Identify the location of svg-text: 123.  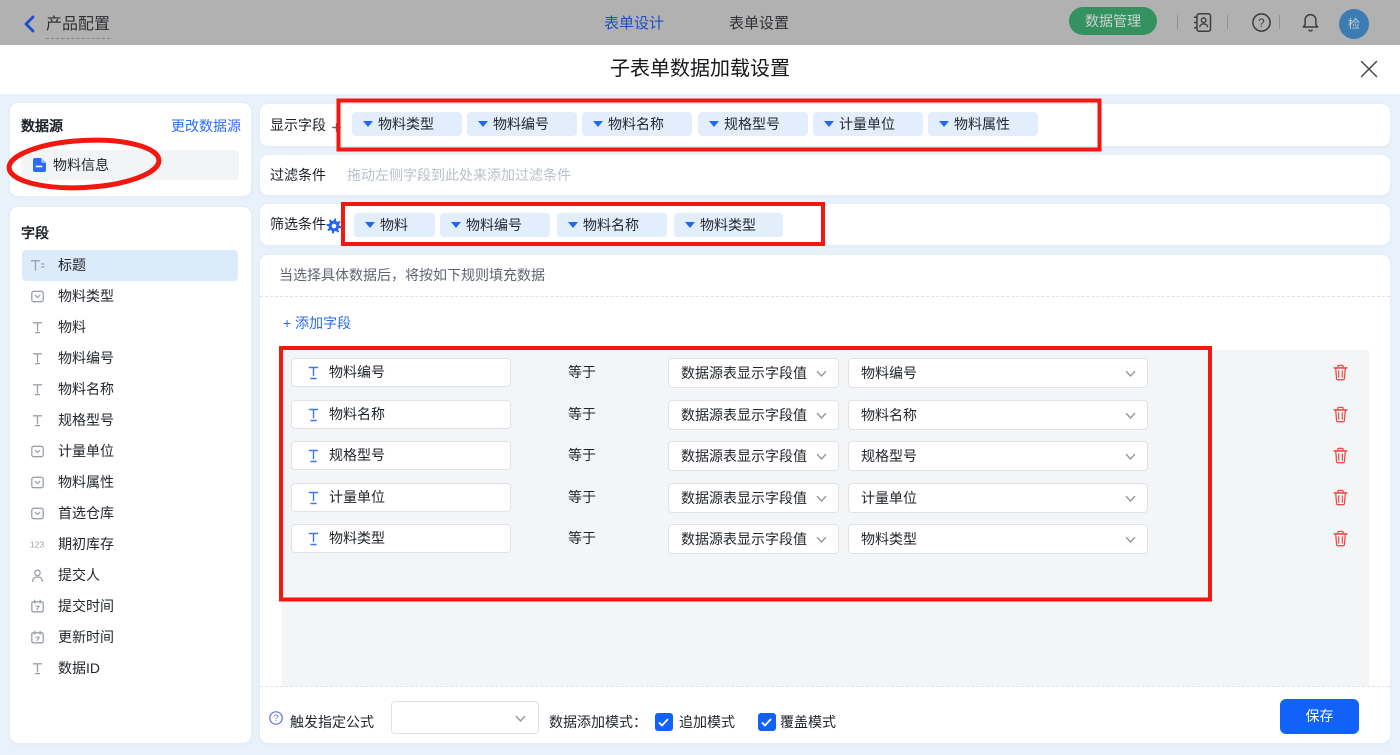
(37, 545).